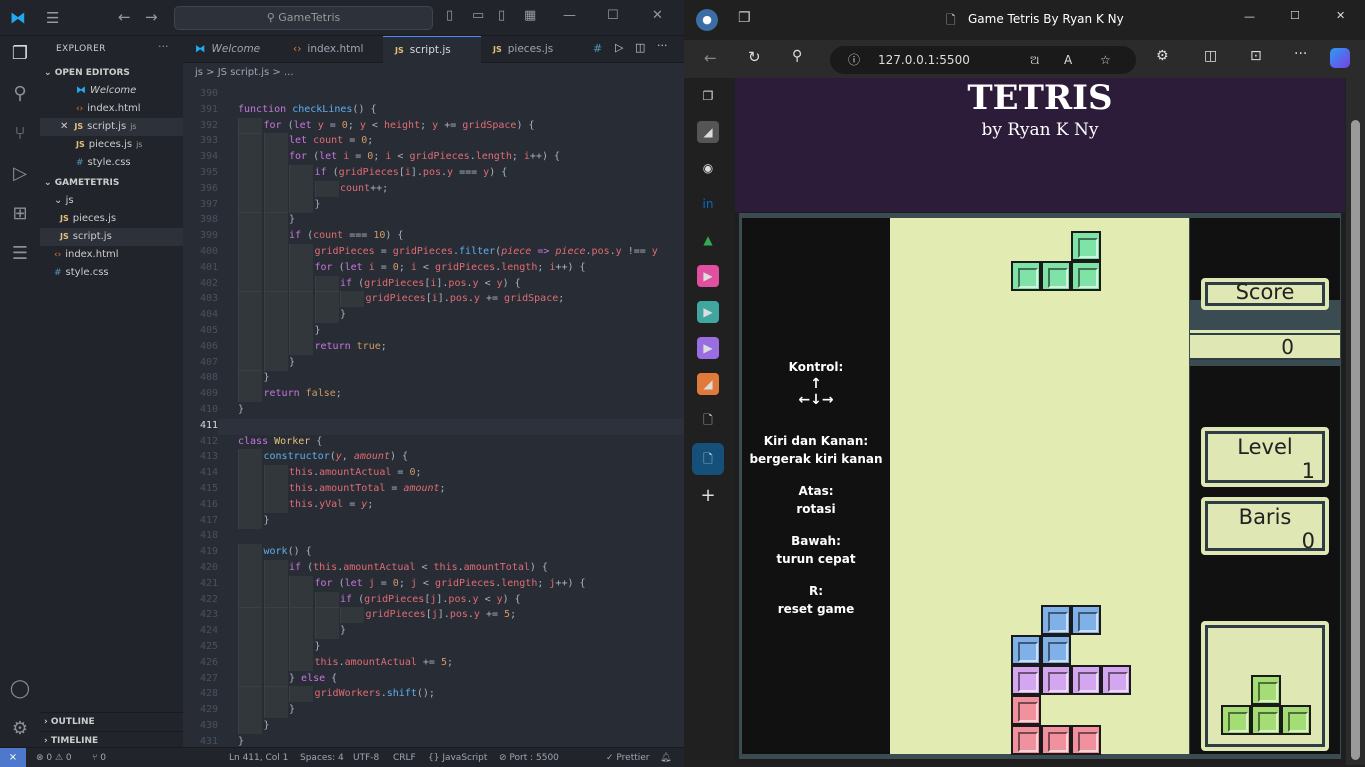 Image resolution: width=1365 pixels, height=767 pixels. I want to click on remote-indicator: ⨯, so click(13, 757).